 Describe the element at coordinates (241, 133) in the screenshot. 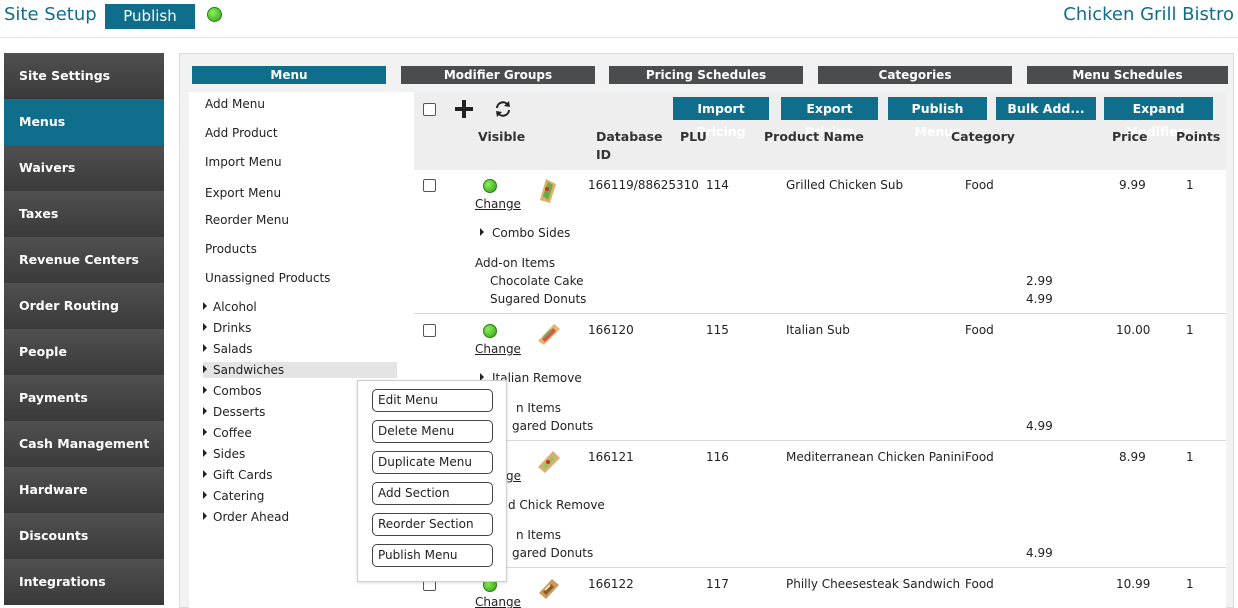

I see `add-product-link: Add Product` at that location.